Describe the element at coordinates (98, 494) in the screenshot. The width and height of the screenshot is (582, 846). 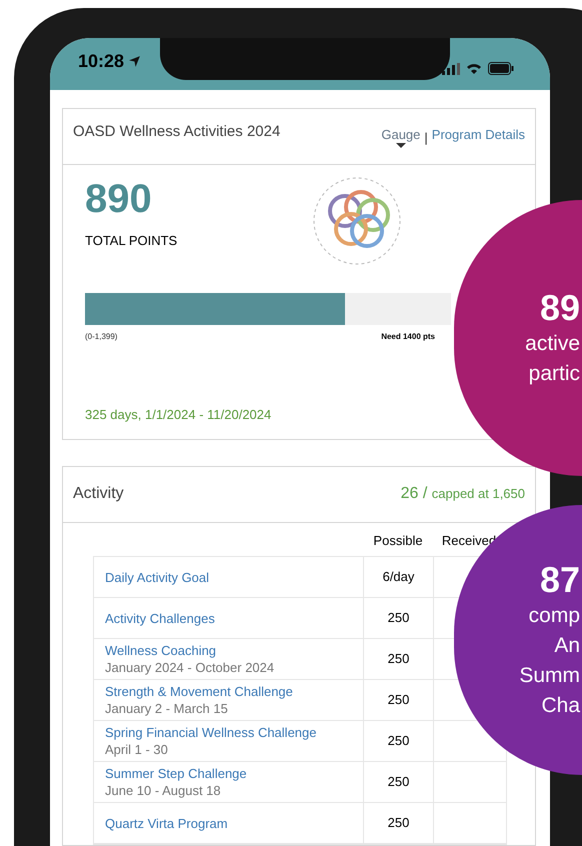
I see `activity-title: Activity` at that location.